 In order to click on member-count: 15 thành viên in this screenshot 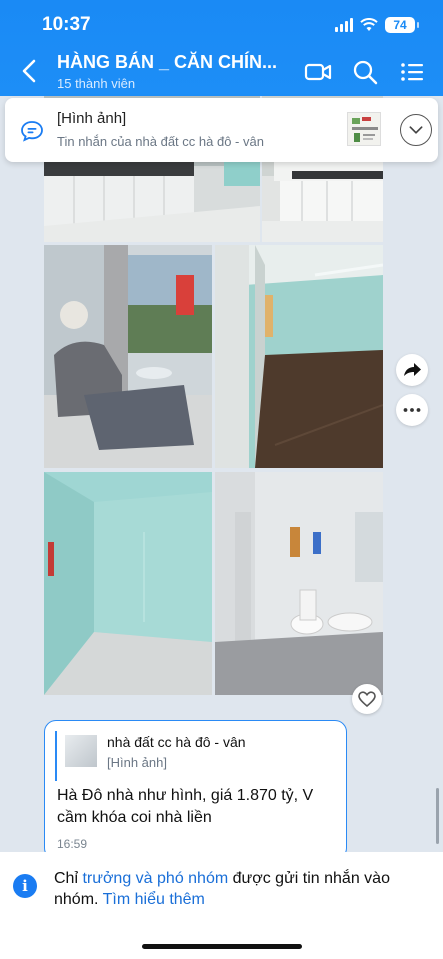, I will do `click(96, 83)`.